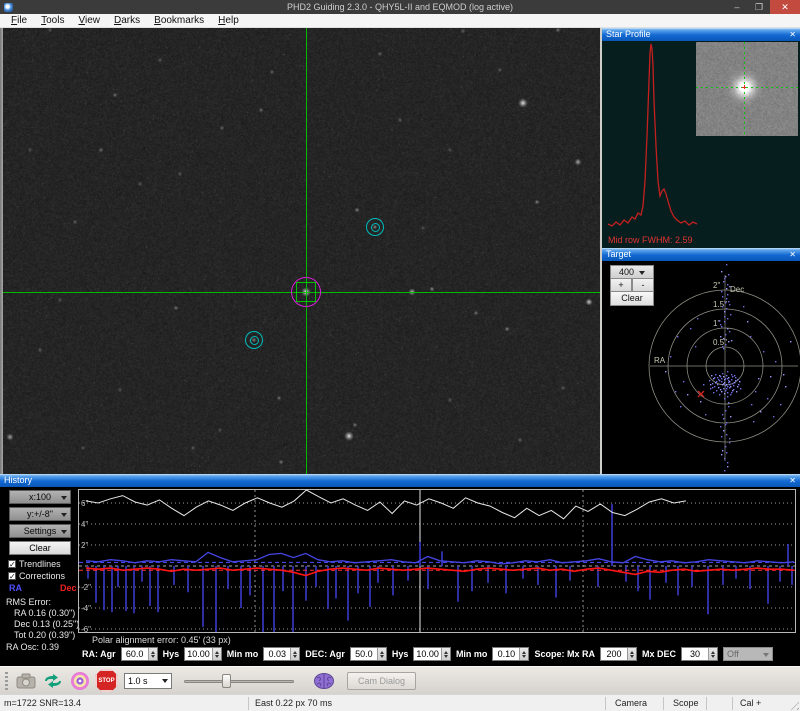 The height and width of the screenshot is (711, 800). What do you see at coordinates (19, 21) in the screenshot?
I see `menu-item-file: File` at bounding box center [19, 21].